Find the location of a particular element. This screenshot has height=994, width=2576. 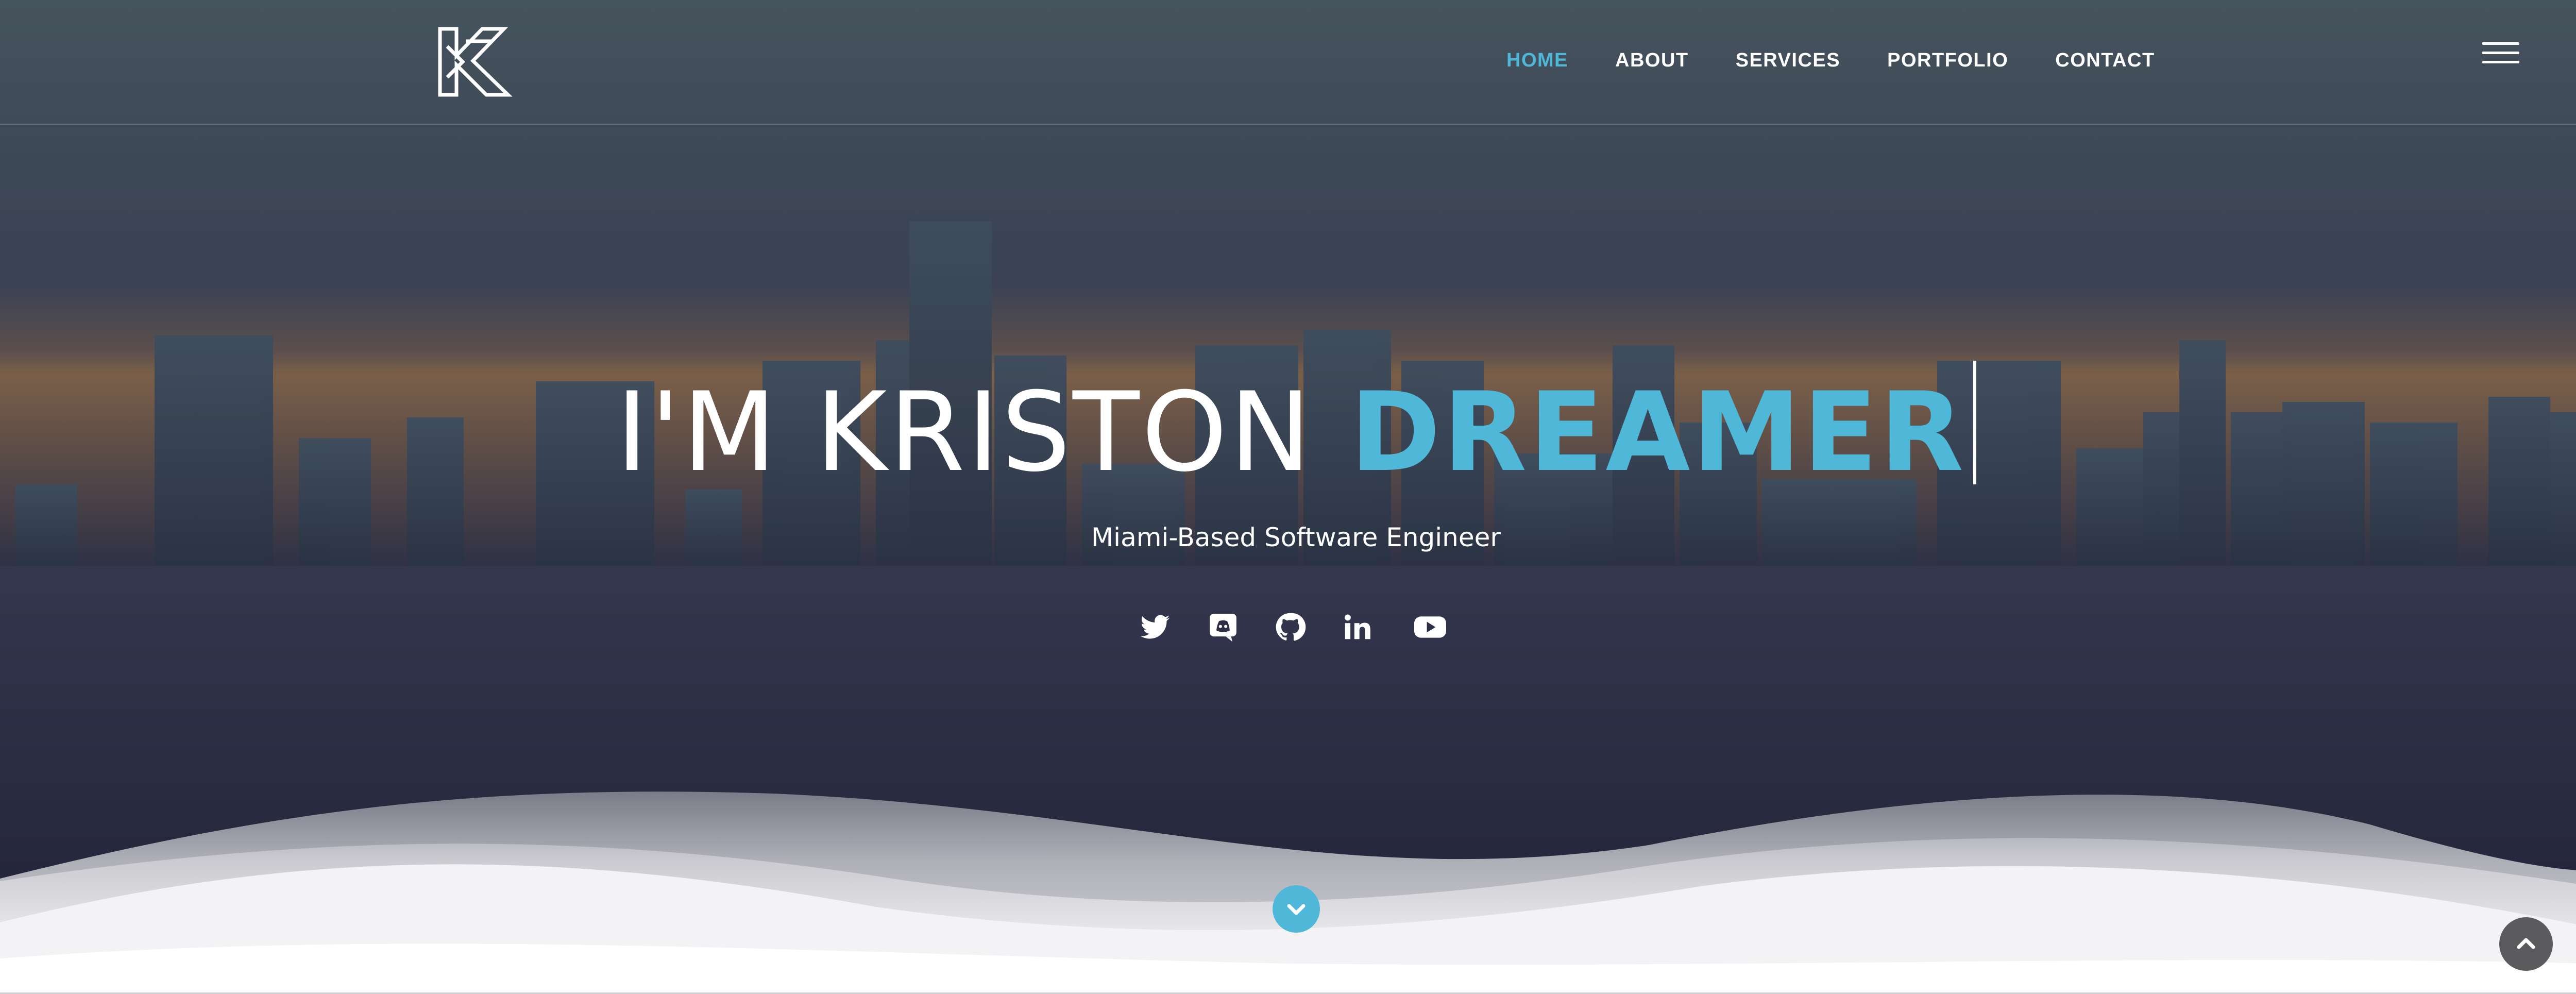

chevron-up-icon is located at coordinates (2526, 943).